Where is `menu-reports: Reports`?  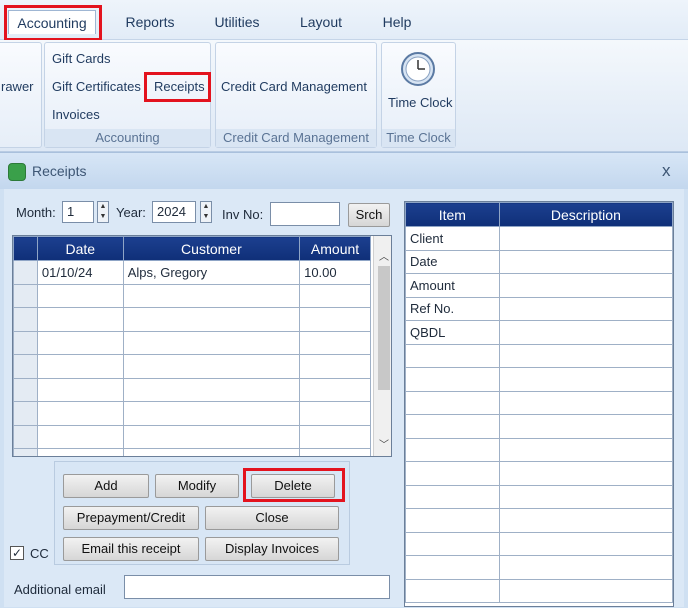 menu-reports: Reports is located at coordinates (150, 22).